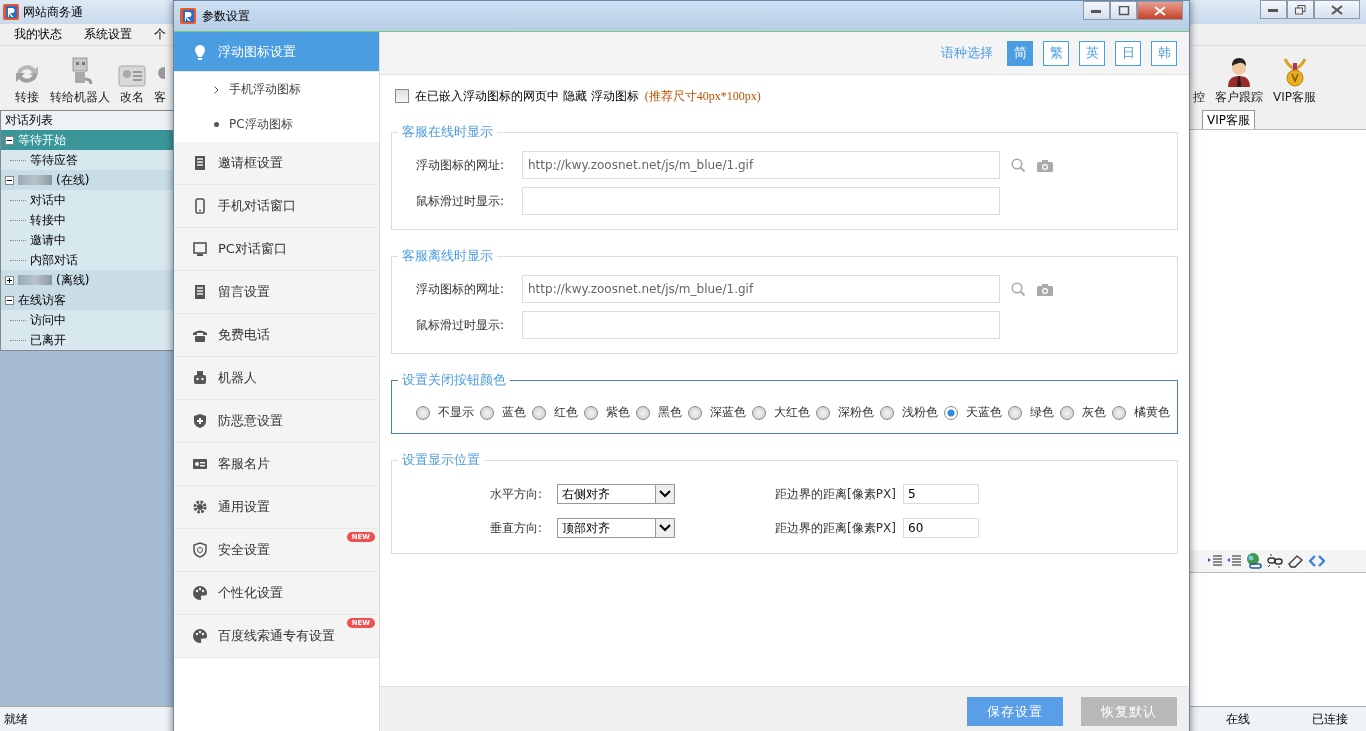 This screenshot has width=1366, height=731. Describe the element at coordinates (89, 320) in the screenshot. I see `tree-item: 访问中` at that location.